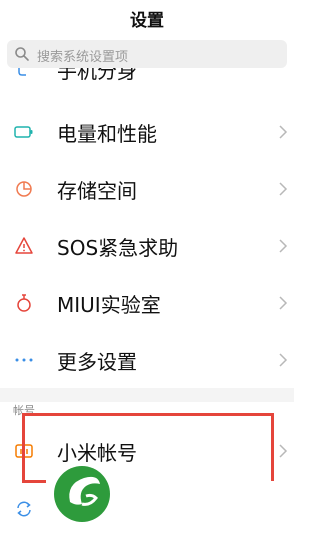  I want to click on list-item-sync, so click(147, 509).